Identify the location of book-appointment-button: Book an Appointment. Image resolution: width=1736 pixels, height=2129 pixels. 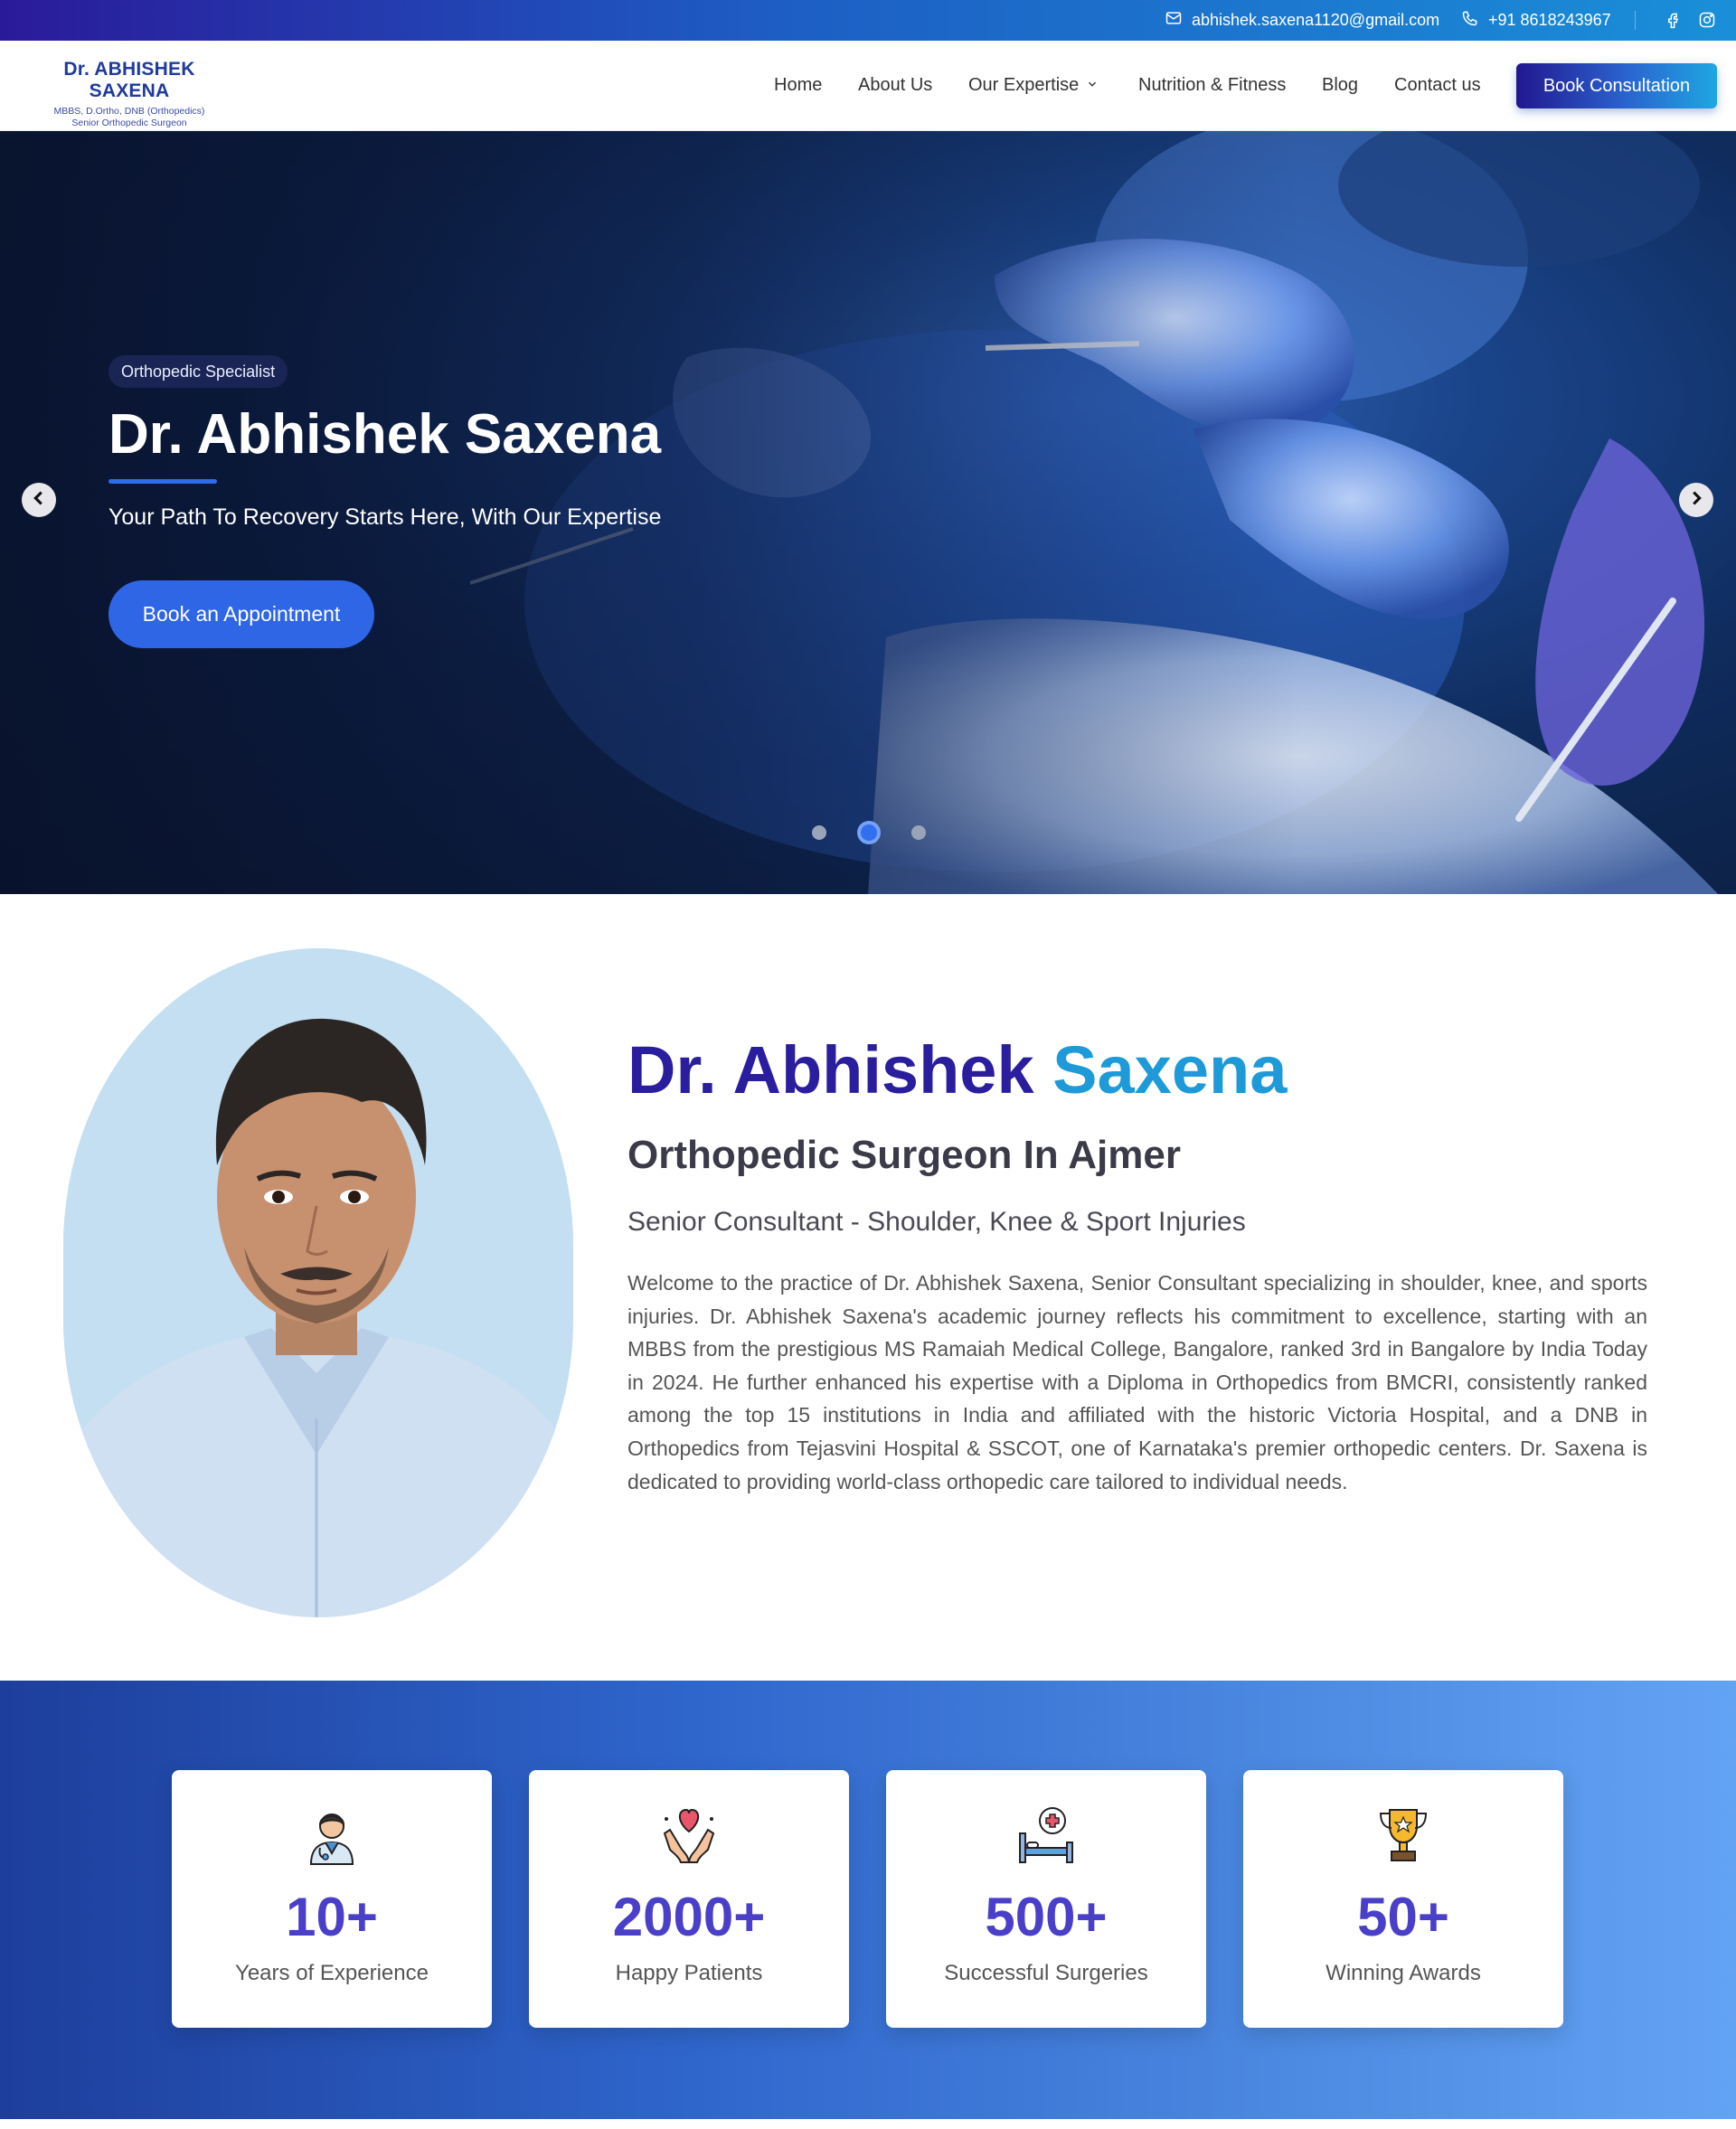
(241, 614).